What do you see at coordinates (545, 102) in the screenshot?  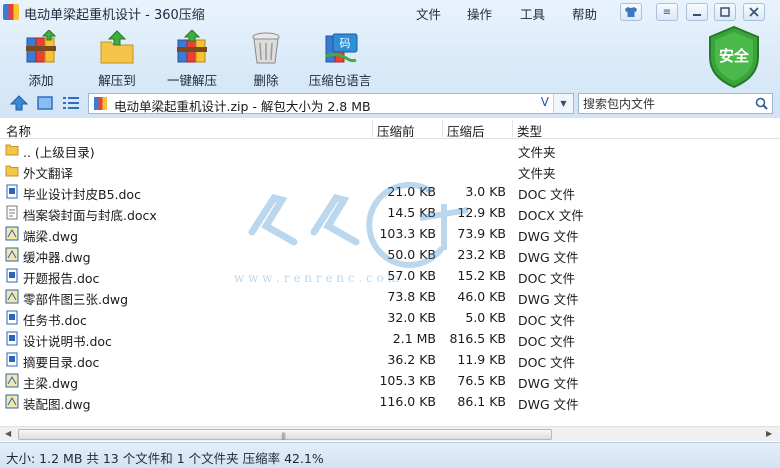 I see `history-dropdown-icon: V` at bounding box center [545, 102].